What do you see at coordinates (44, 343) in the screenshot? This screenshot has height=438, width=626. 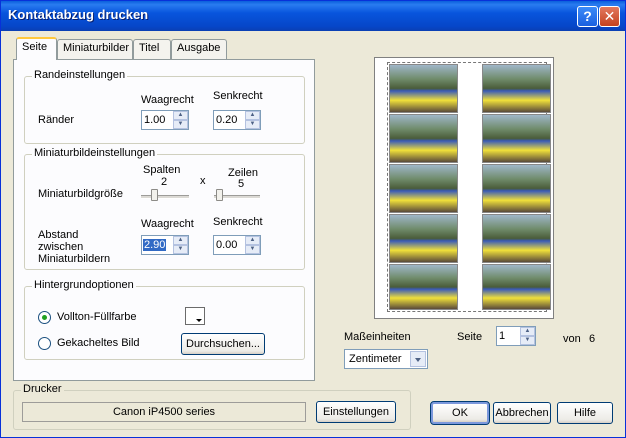 I see `tiled-image-radio` at bounding box center [44, 343].